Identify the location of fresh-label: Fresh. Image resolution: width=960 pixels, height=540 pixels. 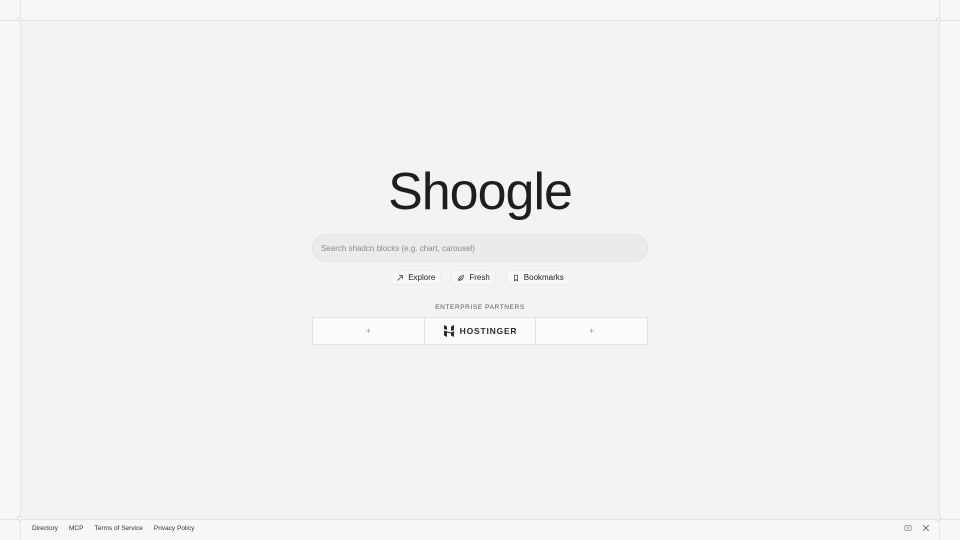
(479, 277).